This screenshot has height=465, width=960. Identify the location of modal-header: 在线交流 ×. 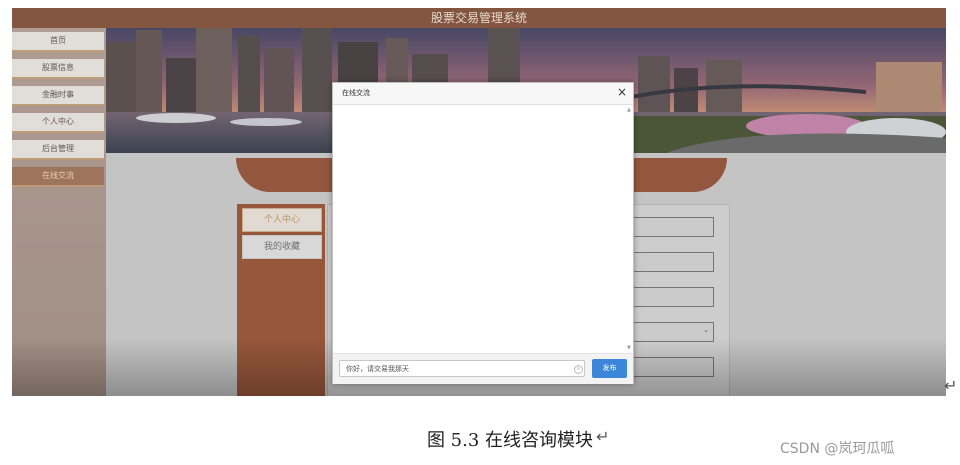
(483, 94).